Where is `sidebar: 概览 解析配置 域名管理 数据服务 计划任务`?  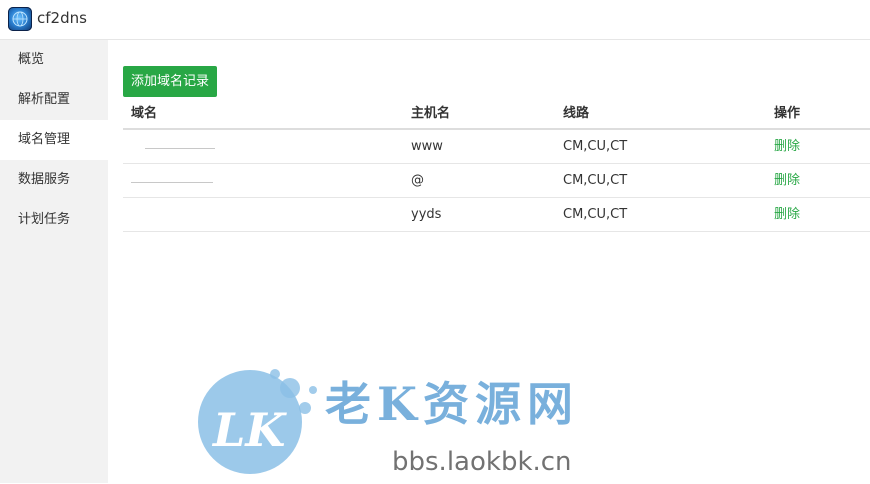
sidebar: 概览 解析配置 域名管理 数据服务 计划任务 is located at coordinates (54, 261).